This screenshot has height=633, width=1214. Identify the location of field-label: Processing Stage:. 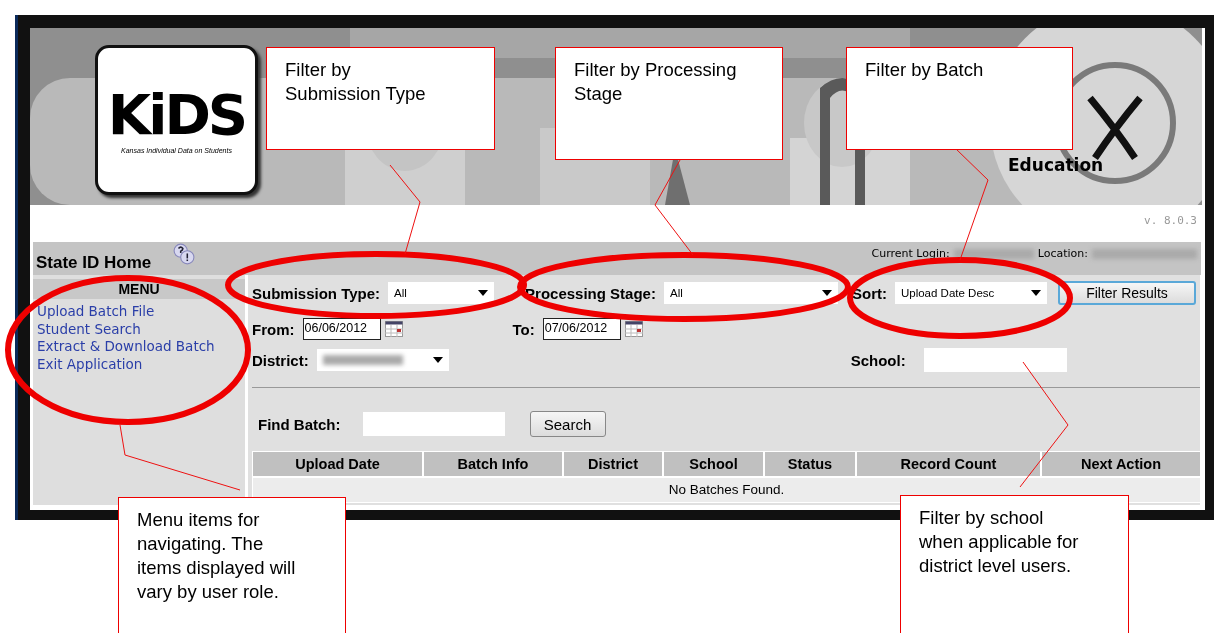
(590, 293).